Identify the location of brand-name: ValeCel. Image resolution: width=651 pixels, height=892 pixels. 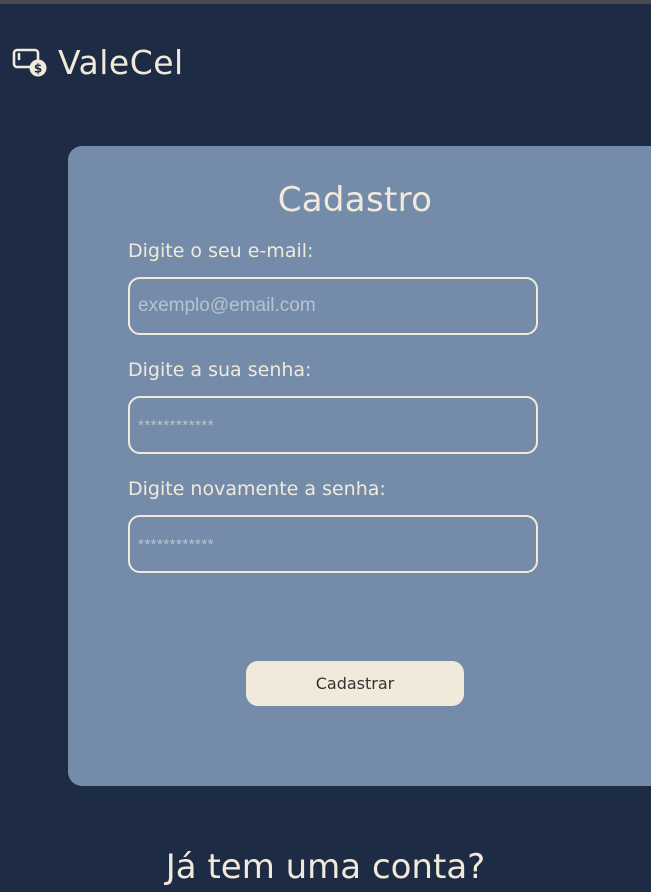
(121, 62).